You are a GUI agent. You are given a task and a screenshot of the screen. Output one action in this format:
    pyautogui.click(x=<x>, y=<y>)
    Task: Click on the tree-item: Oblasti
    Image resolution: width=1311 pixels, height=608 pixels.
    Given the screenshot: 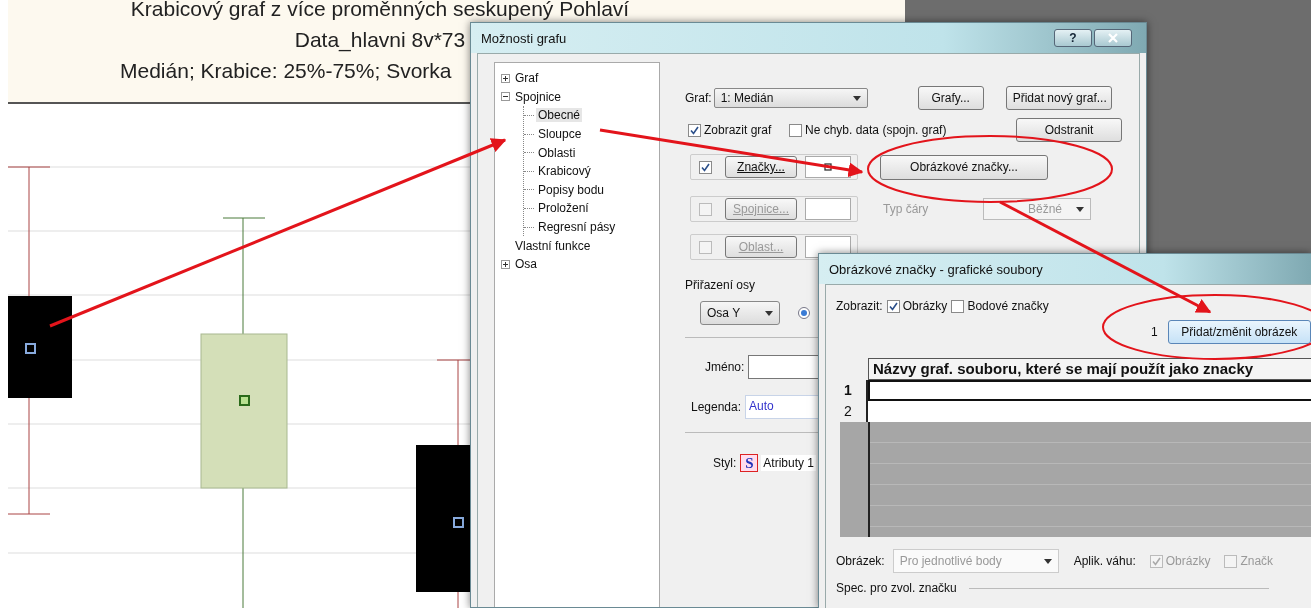 What is the action you would take?
    pyautogui.click(x=557, y=152)
    